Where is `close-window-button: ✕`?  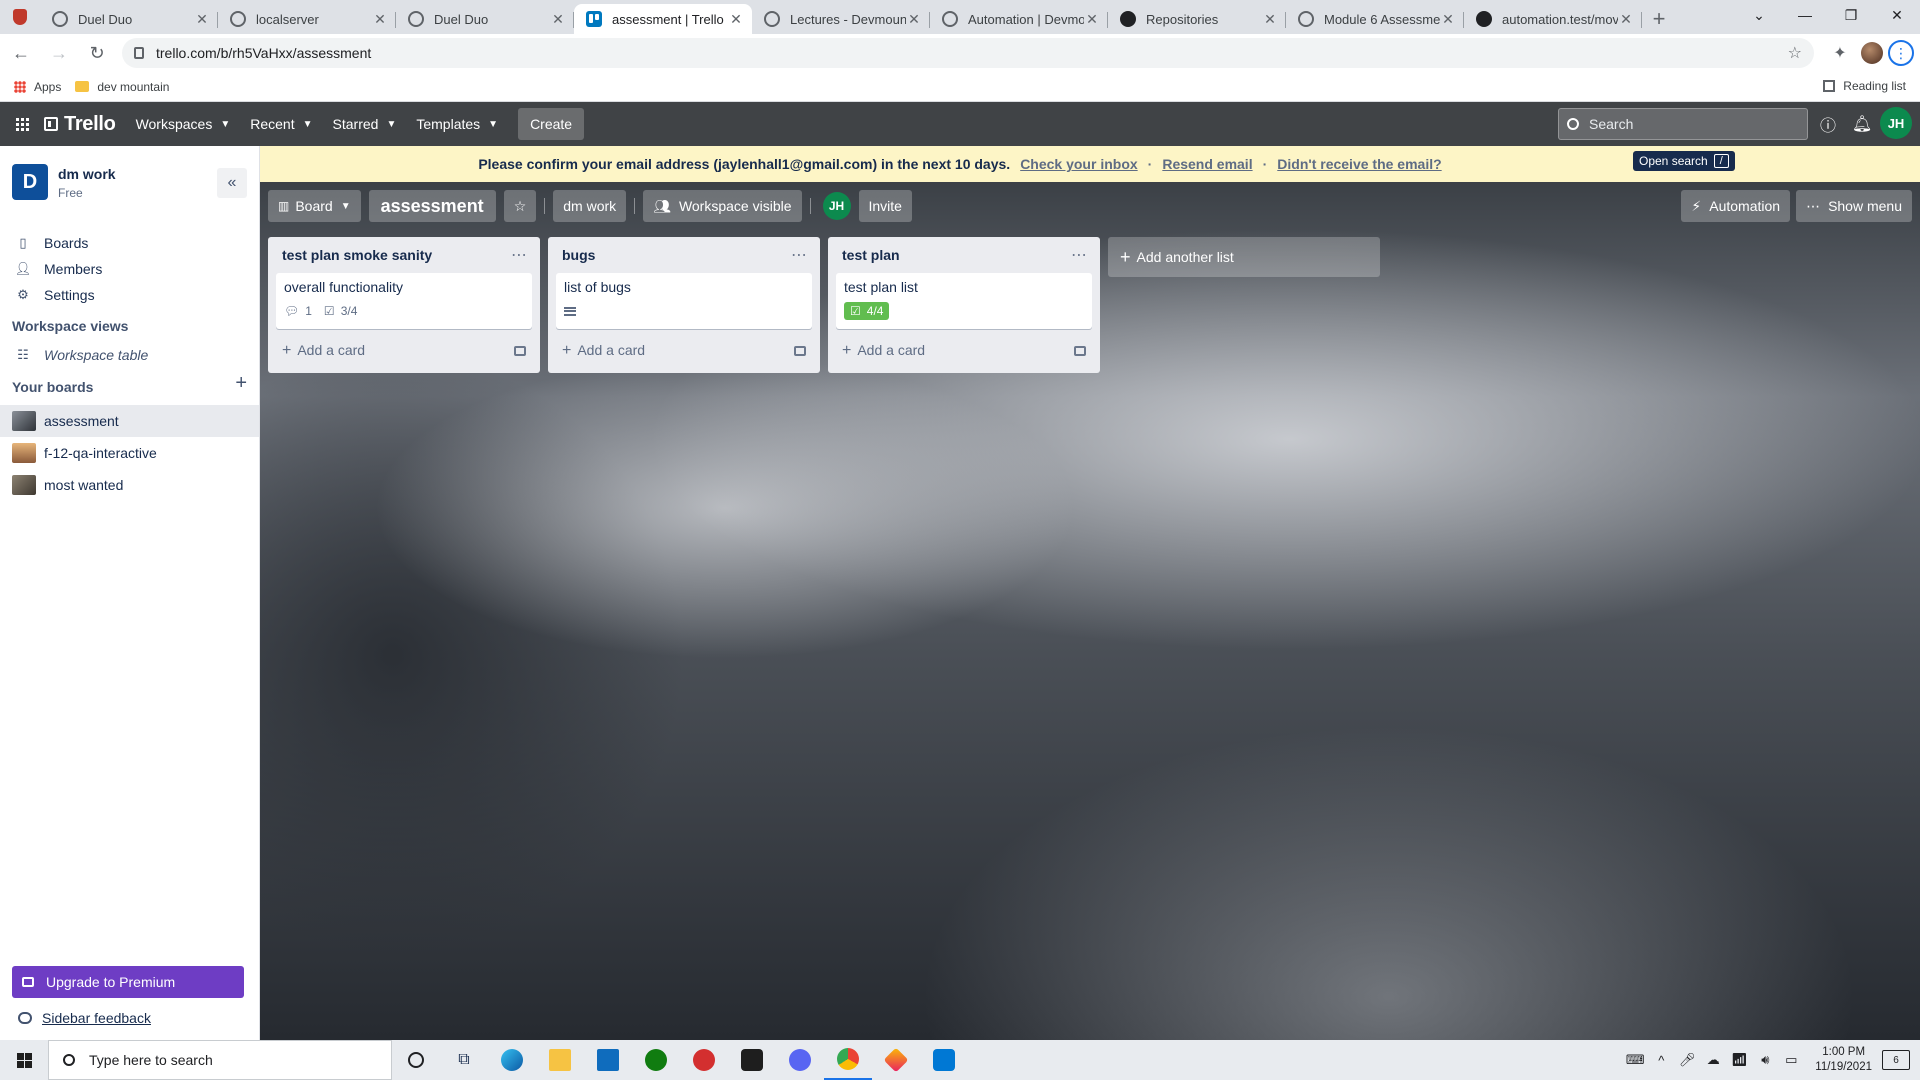
close-window-button: ✕ is located at coordinates (1897, 15).